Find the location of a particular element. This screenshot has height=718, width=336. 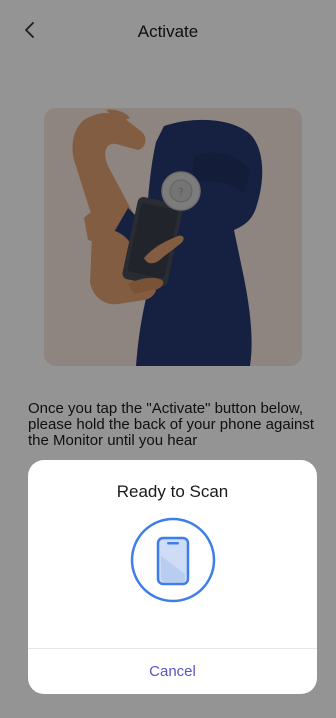

cancel-button: Cancel is located at coordinates (172, 671).